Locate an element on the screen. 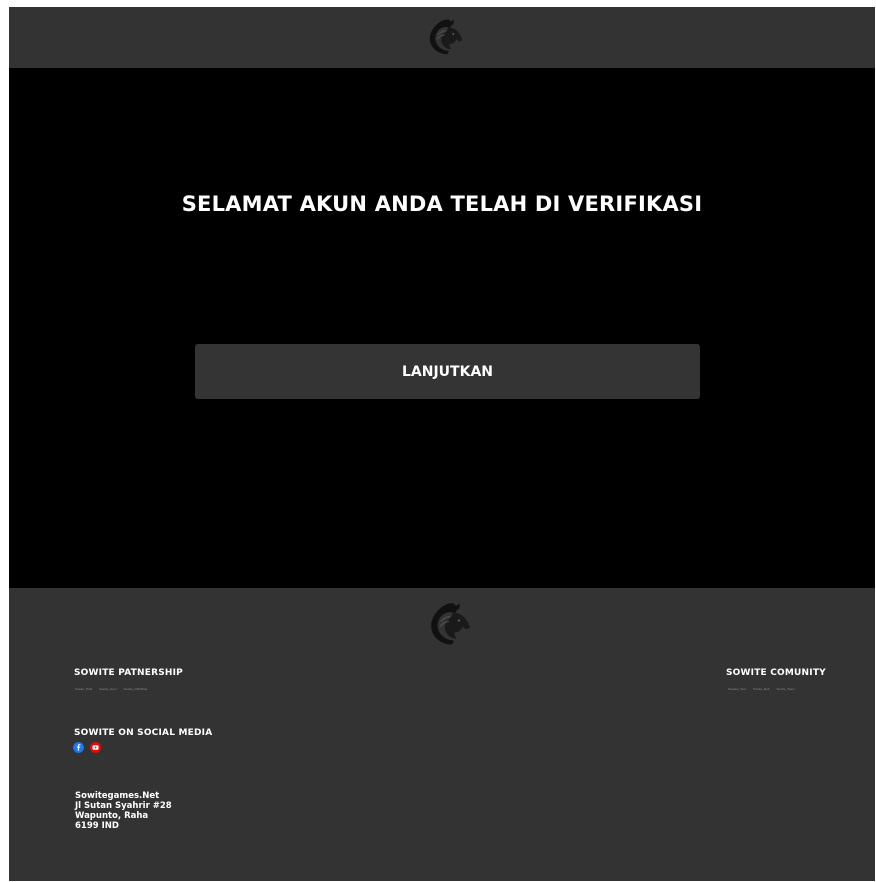 Image resolution: width=876 pixels, height=882 pixels. partnership-link: Sowite_Gum is located at coordinates (107, 689).